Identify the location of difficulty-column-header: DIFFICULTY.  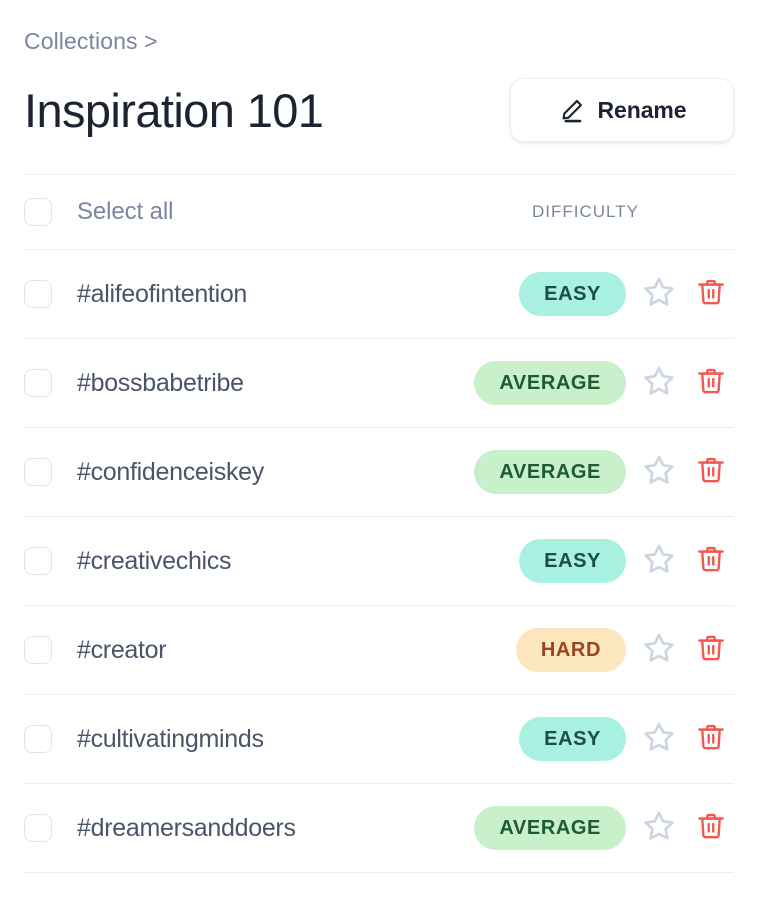
(585, 211).